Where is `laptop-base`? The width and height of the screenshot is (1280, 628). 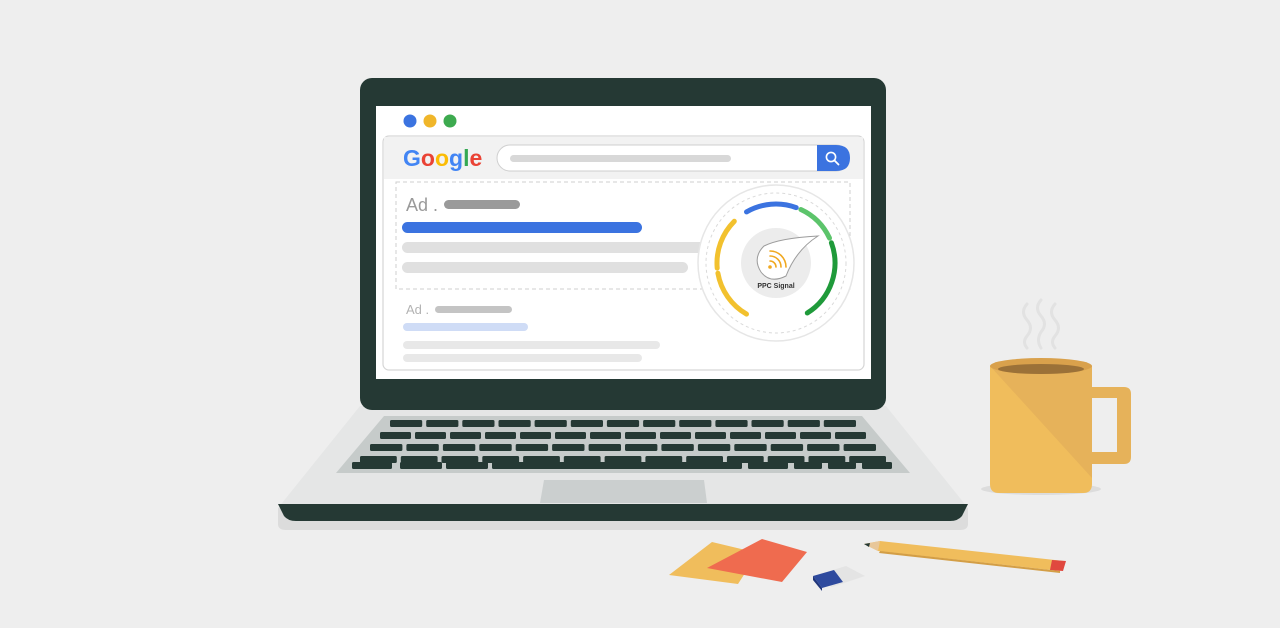 laptop-base is located at coordinates (623, 468).